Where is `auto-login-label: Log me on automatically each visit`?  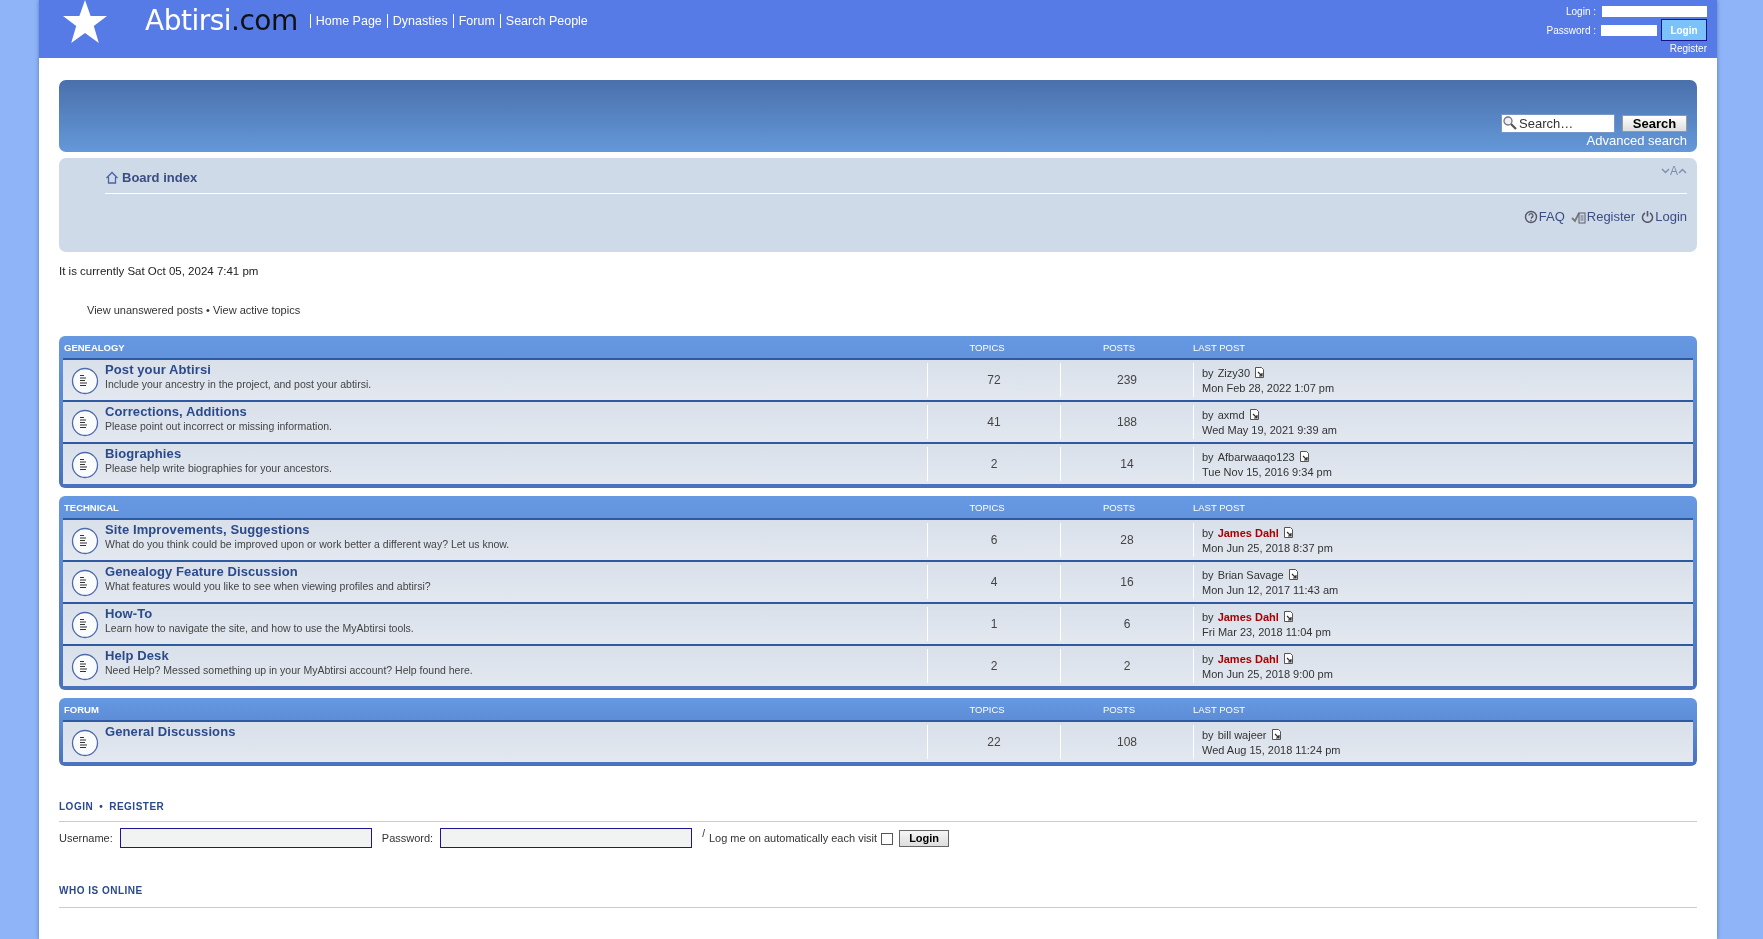
auto-login-label: Log me on automatically each visit is located at coordinates (793, 838).